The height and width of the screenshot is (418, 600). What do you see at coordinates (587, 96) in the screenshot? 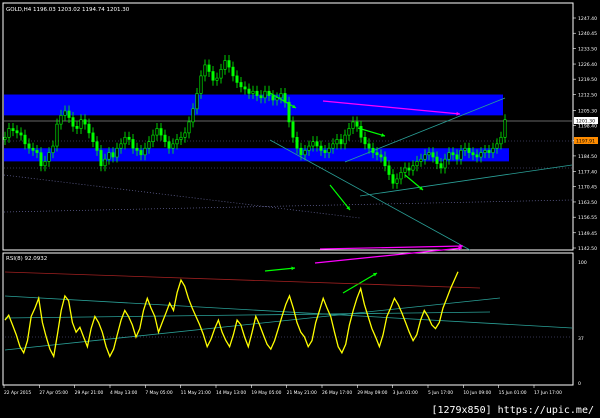
I see `price-tick-label: 1212.50` at bounding box center [587, 96].